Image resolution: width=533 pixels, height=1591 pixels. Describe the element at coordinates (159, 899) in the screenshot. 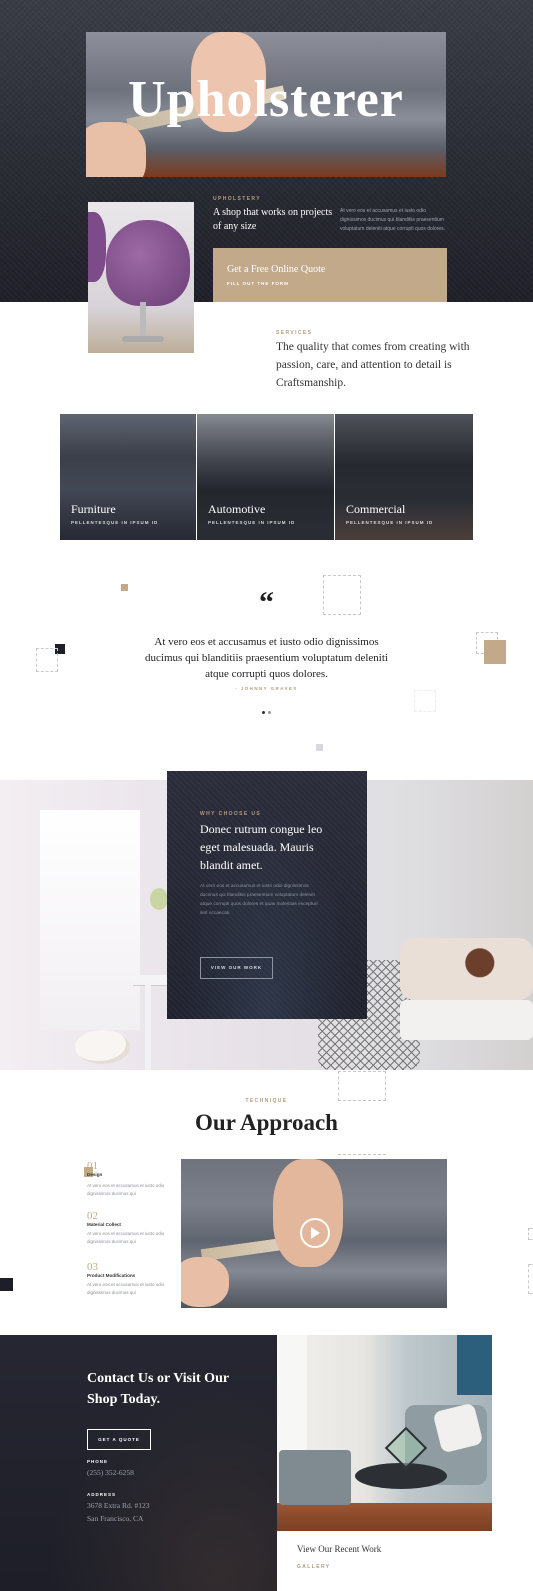

I see `plant-shape` at that location.